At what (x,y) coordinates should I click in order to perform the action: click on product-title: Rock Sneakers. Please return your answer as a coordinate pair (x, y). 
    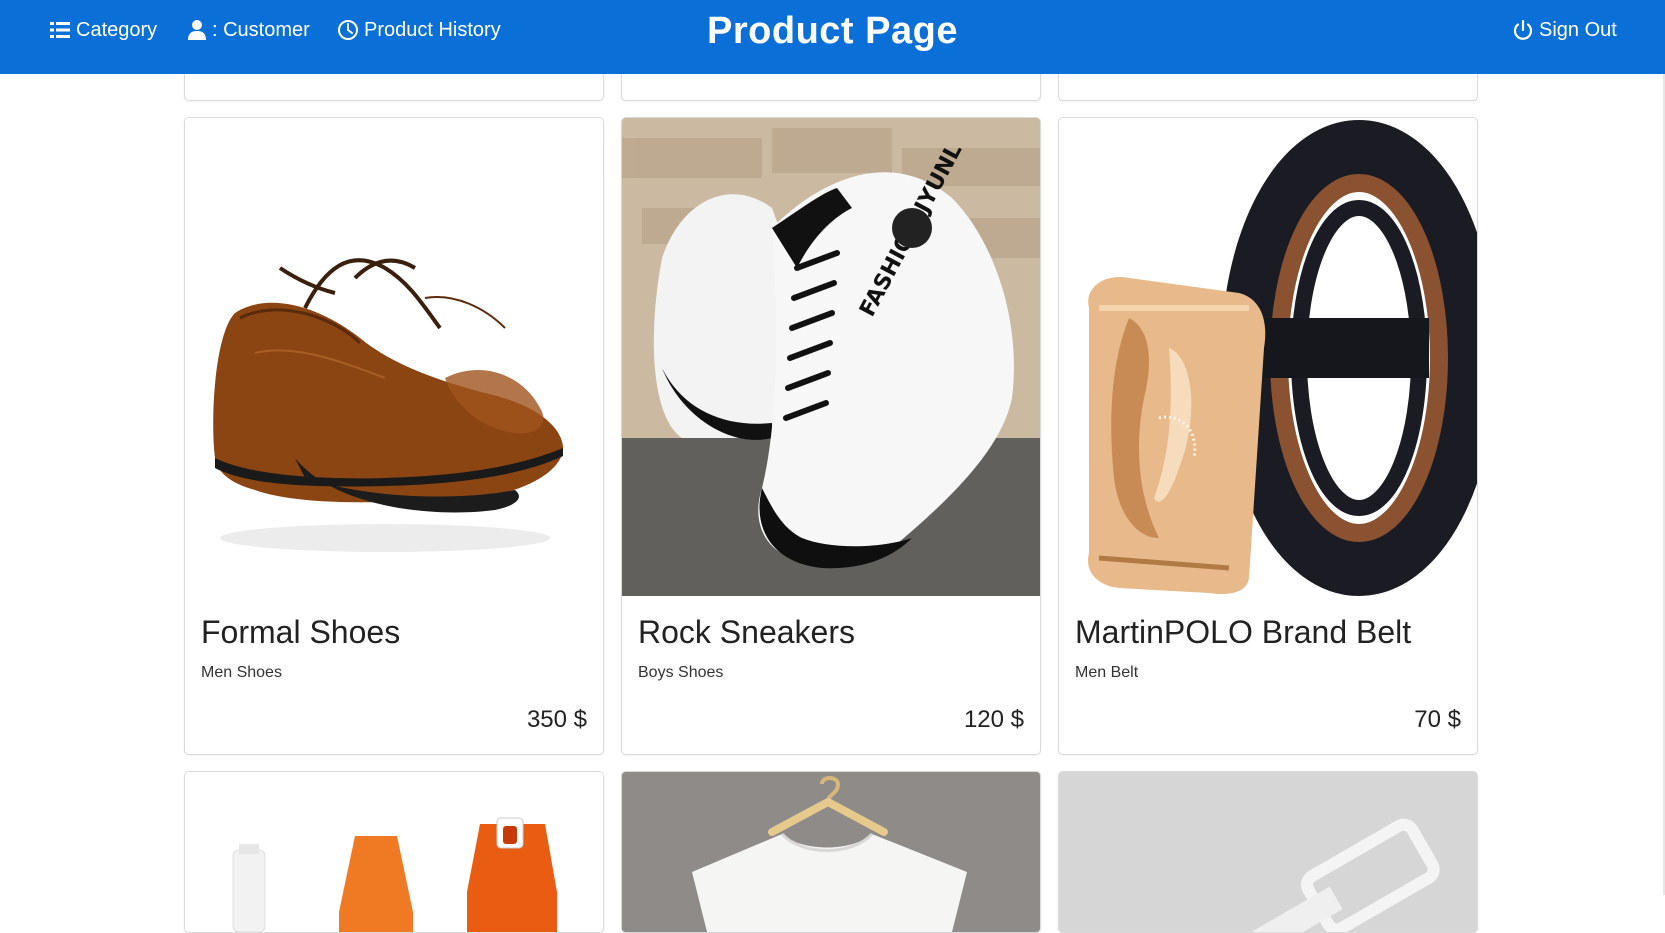
    Looking at the image, I should click on (746, 632).